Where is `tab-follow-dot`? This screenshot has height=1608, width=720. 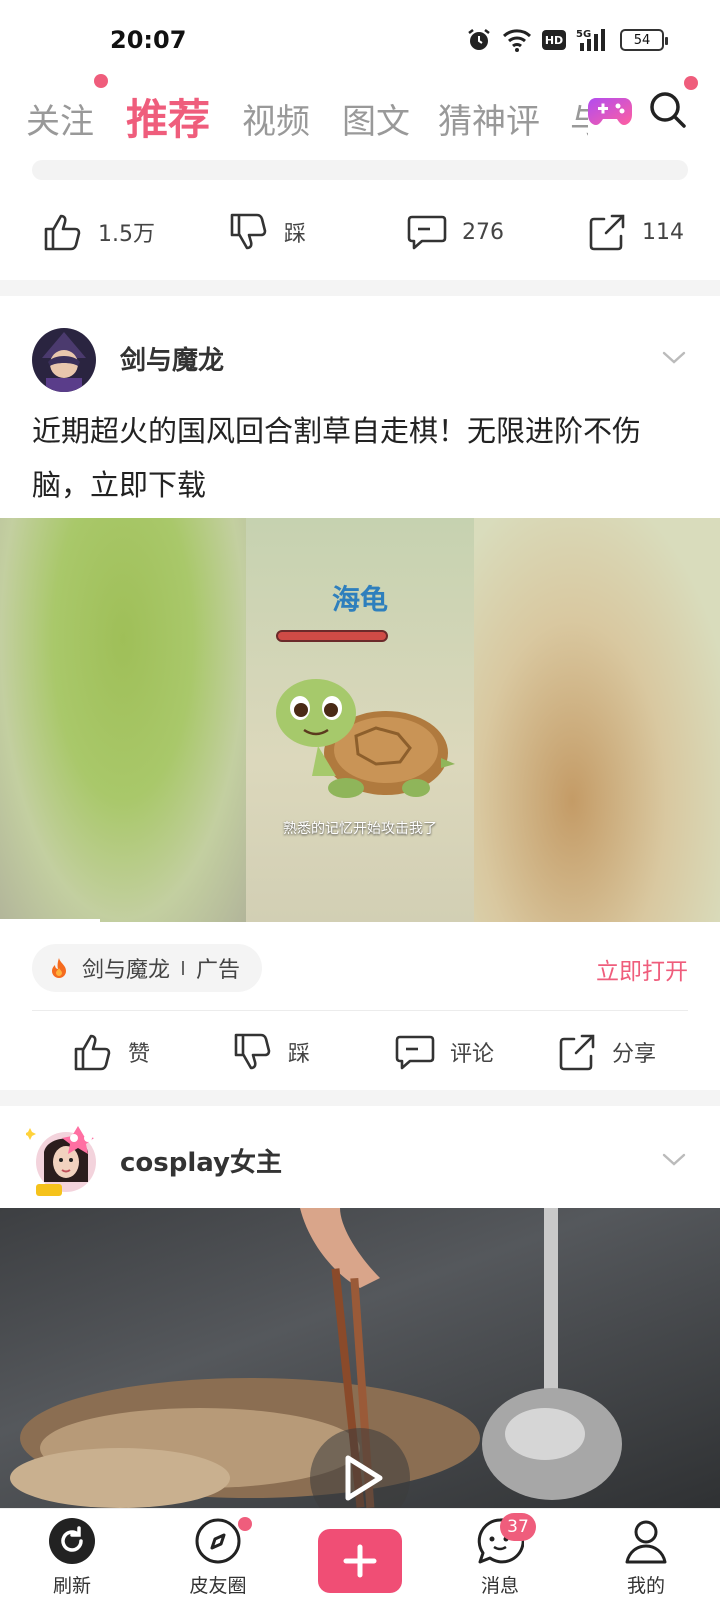 tab-follow-dot is located at coordinates (101, 81).